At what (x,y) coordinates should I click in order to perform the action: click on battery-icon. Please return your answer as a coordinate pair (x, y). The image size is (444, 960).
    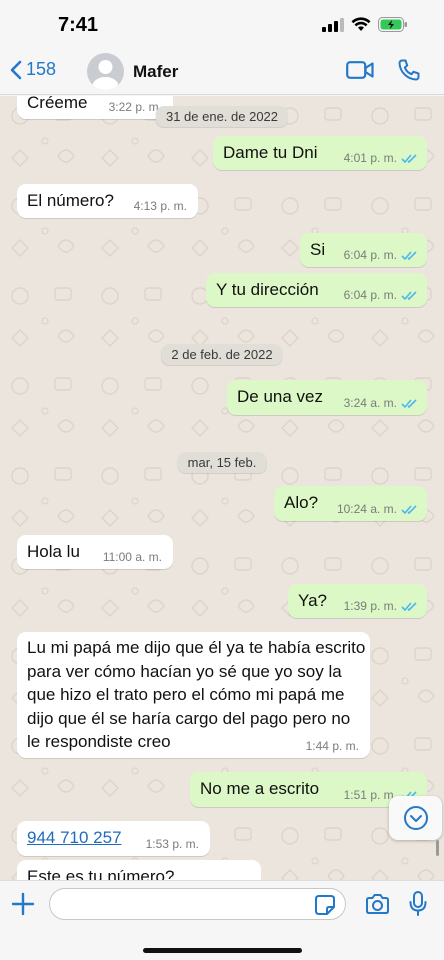
    Looking at the image, I should click on (392, 24).